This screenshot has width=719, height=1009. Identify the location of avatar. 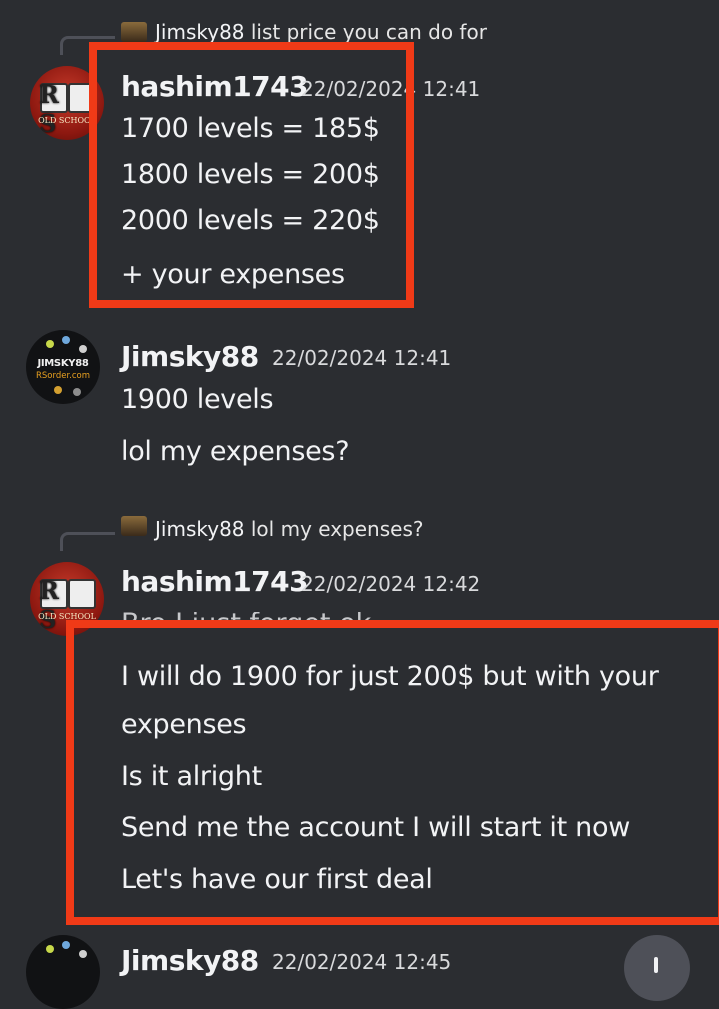
(63, 972).